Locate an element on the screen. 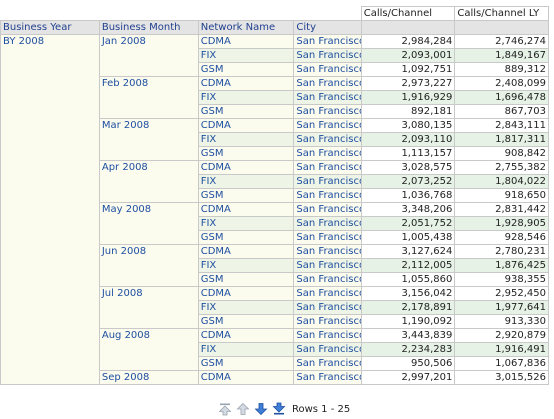 The image size is (554, 419). cell-calls-channel-ly: 3,015,526 is located at coordinates (501, 377).